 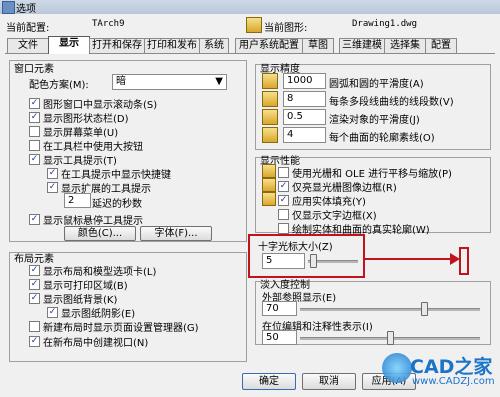 I want to click on polyline-segments-label: 每条多段线曲线的线段数(V), so click(x=391, y=102).